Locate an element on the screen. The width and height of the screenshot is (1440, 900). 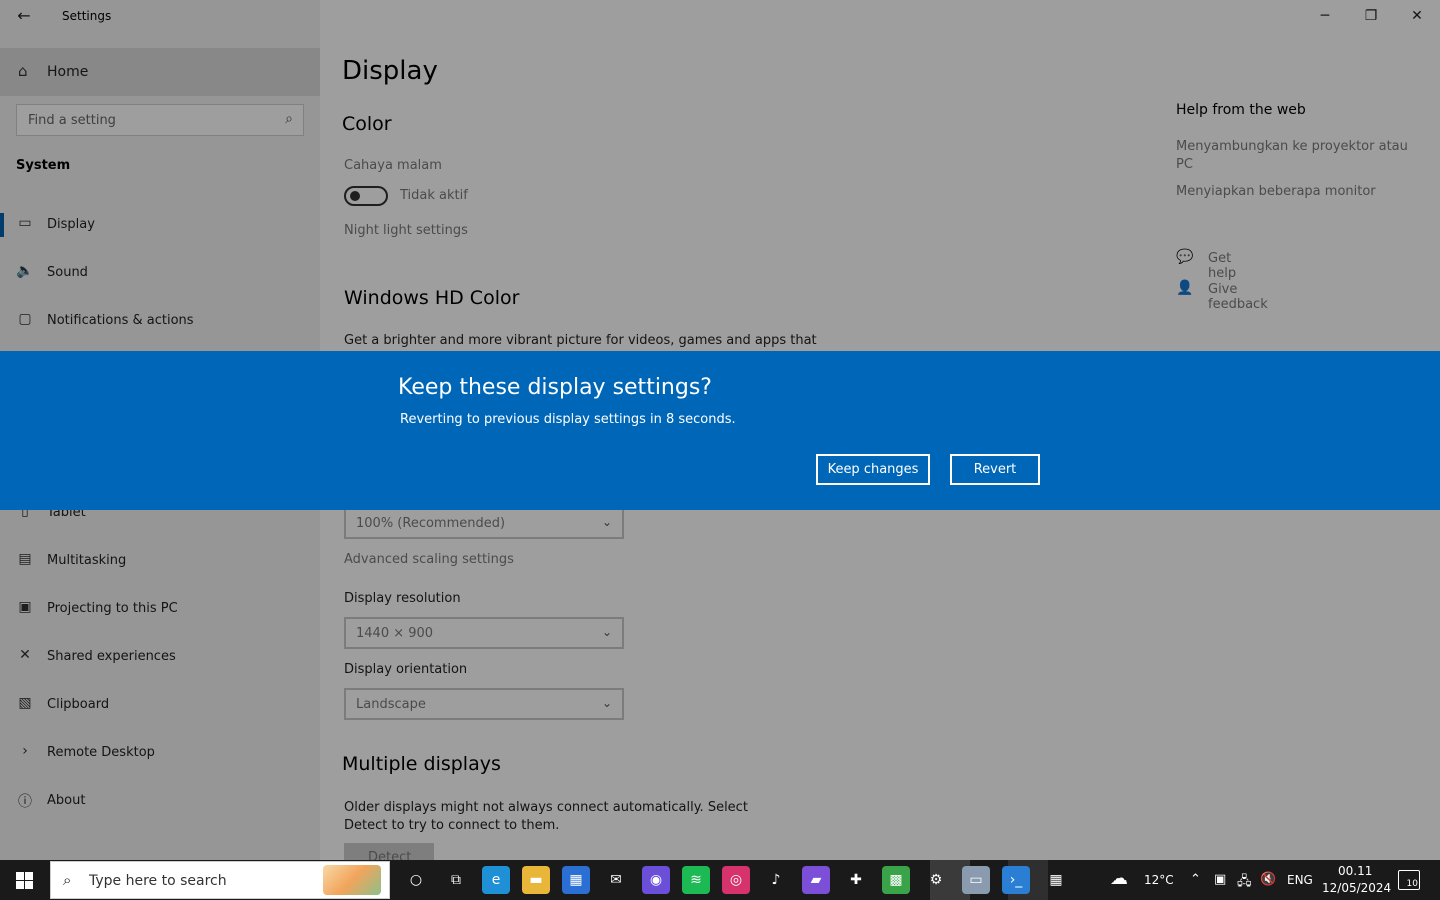
store-icon: ▦ is located at coordinates (576, 880).